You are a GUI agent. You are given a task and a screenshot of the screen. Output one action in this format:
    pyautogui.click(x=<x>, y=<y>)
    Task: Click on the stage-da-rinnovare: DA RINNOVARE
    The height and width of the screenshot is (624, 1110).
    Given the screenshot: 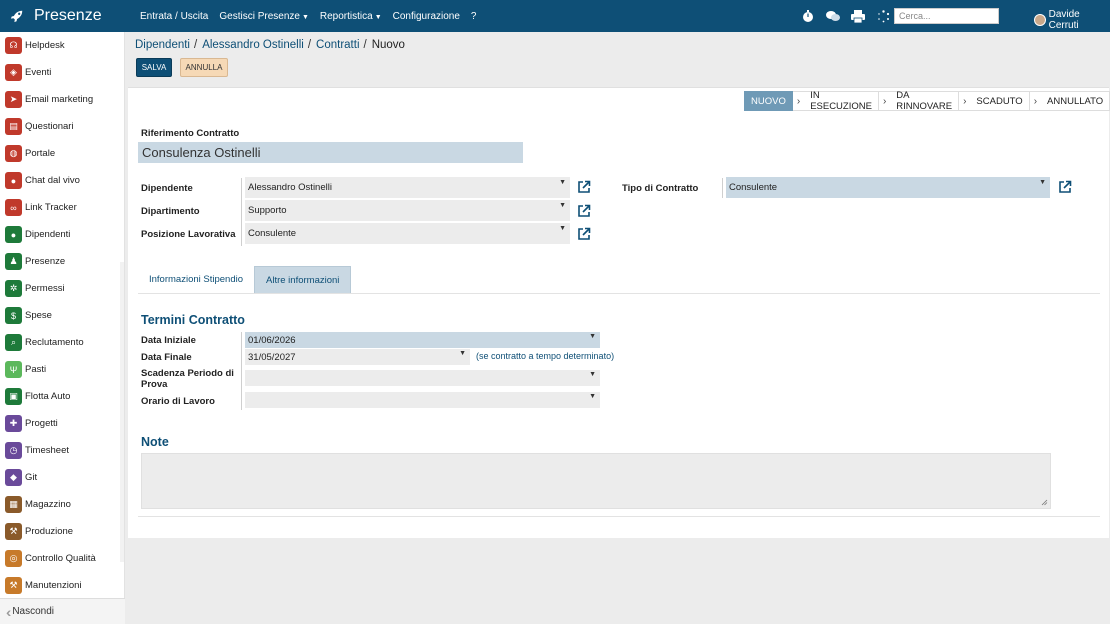 What is the action you would take?
    pyautogui.click(x=925, y=101)
    